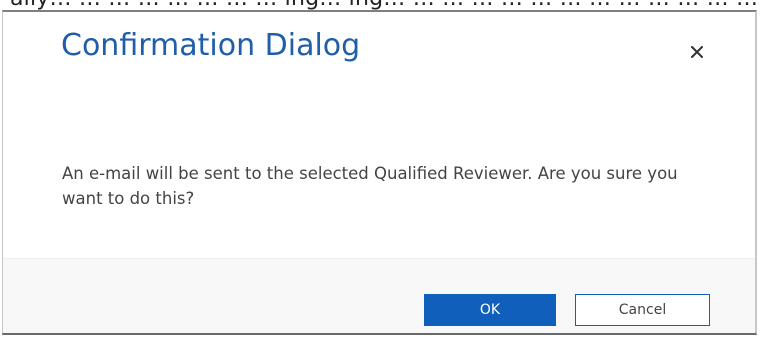  I want to click on dialog-title: Confirmation Dialog, so click(211, 45).